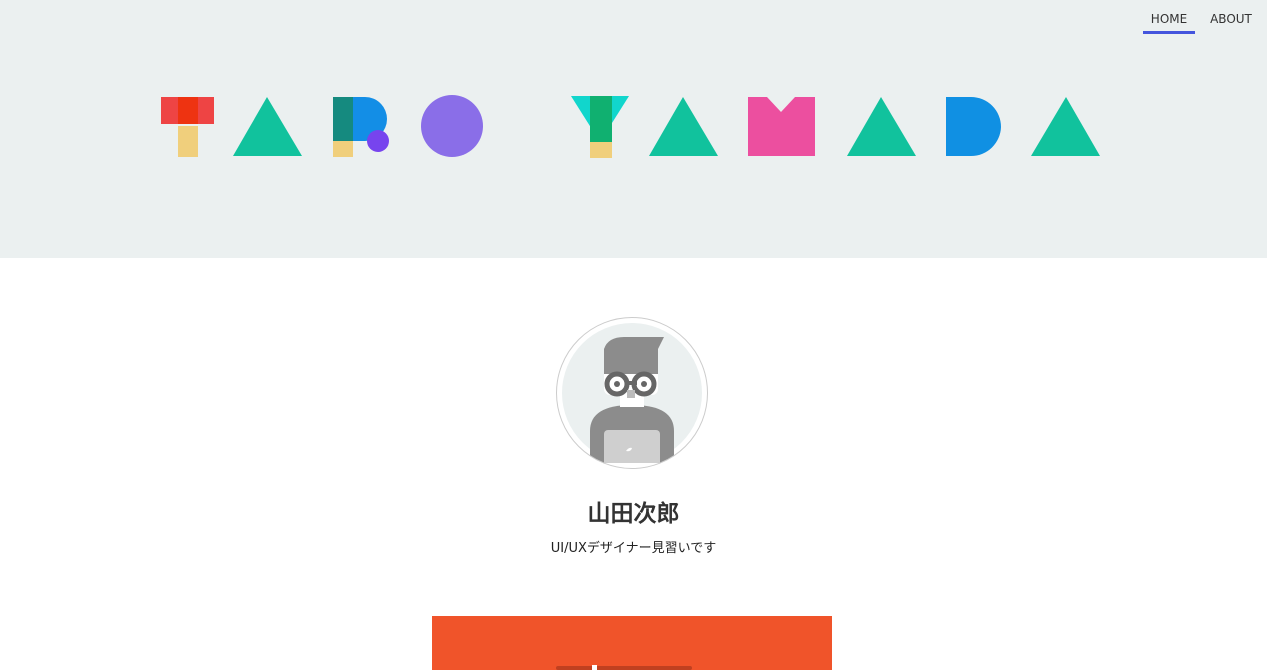 This screenshot has height=670, width=1267. I want to click on logo-letter-o, so click(452, 126).